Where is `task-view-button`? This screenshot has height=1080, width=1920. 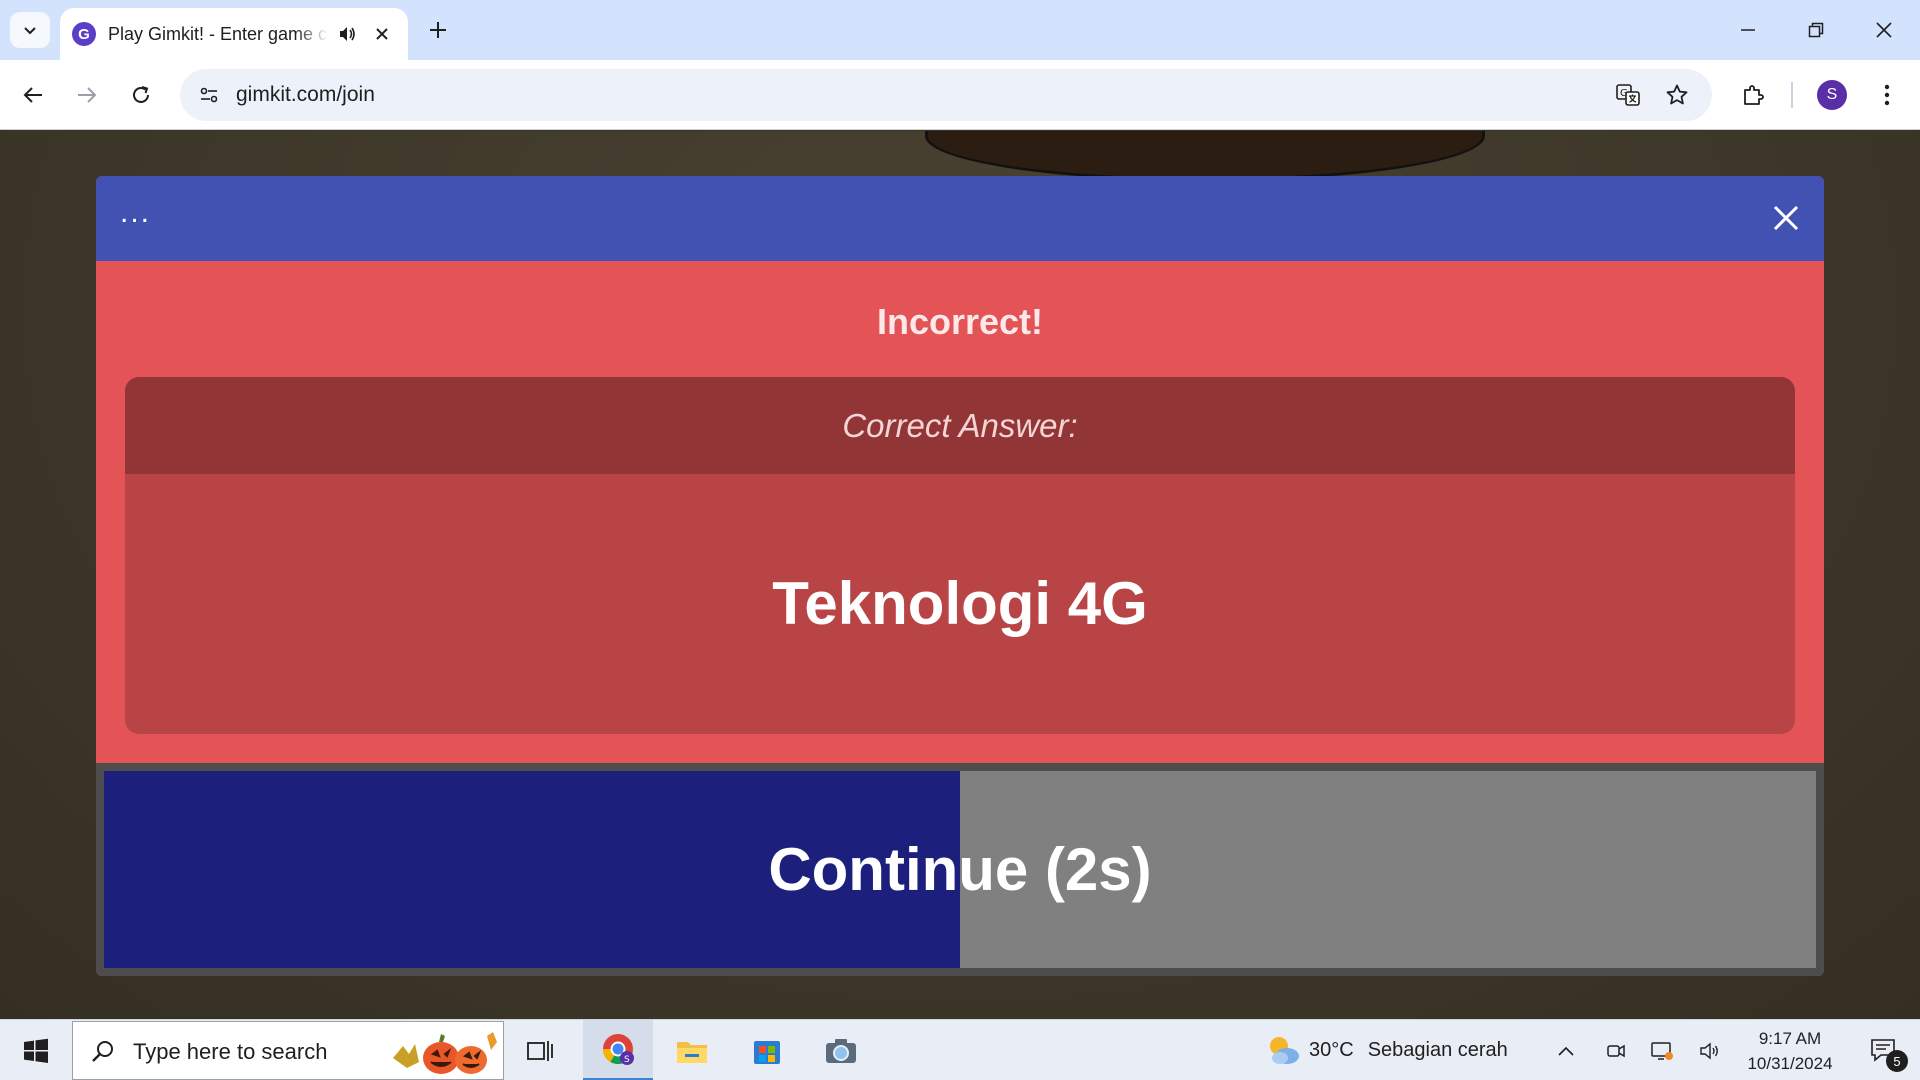
task-view-button is located at coordinates (540, 1050).